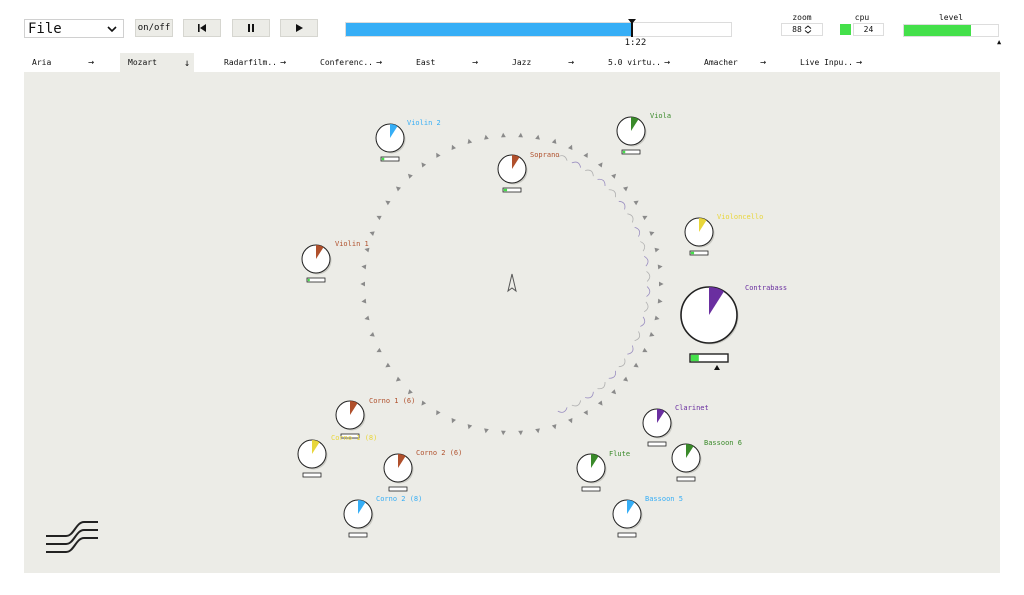 The width and height of the screenshot is (1024, 595). What do you see at coordinates (829, 62) in the screenshot?
I see `tab-live-inpu: Live Inpu.. →` at bounding box center [829, 62].